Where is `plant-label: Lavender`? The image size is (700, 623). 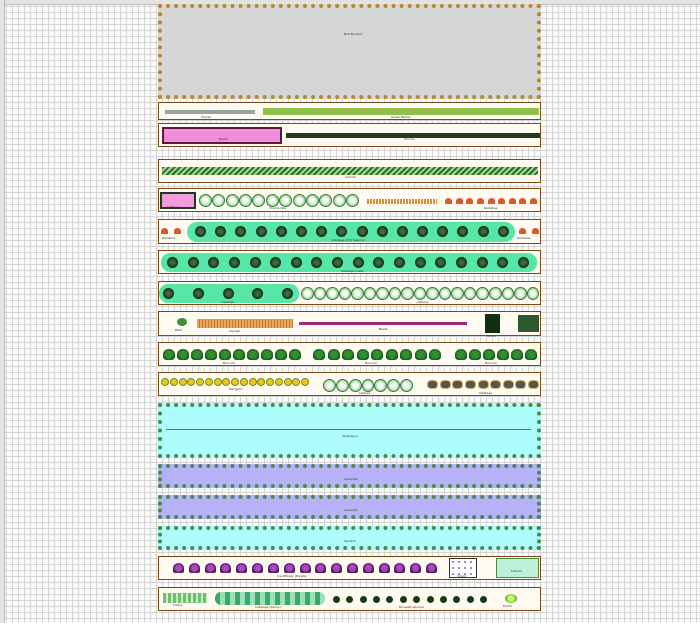
plant-label: Lavender is located at coordinates (351, 510).